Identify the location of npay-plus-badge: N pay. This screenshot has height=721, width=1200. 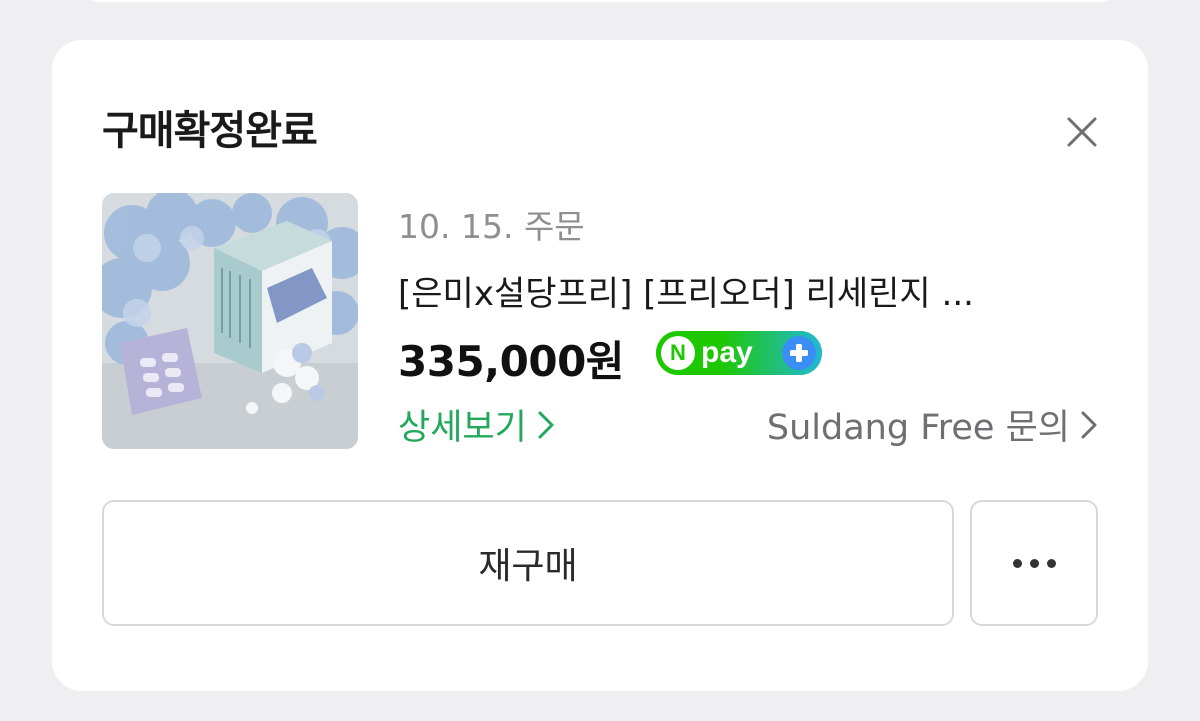
(739, 353).